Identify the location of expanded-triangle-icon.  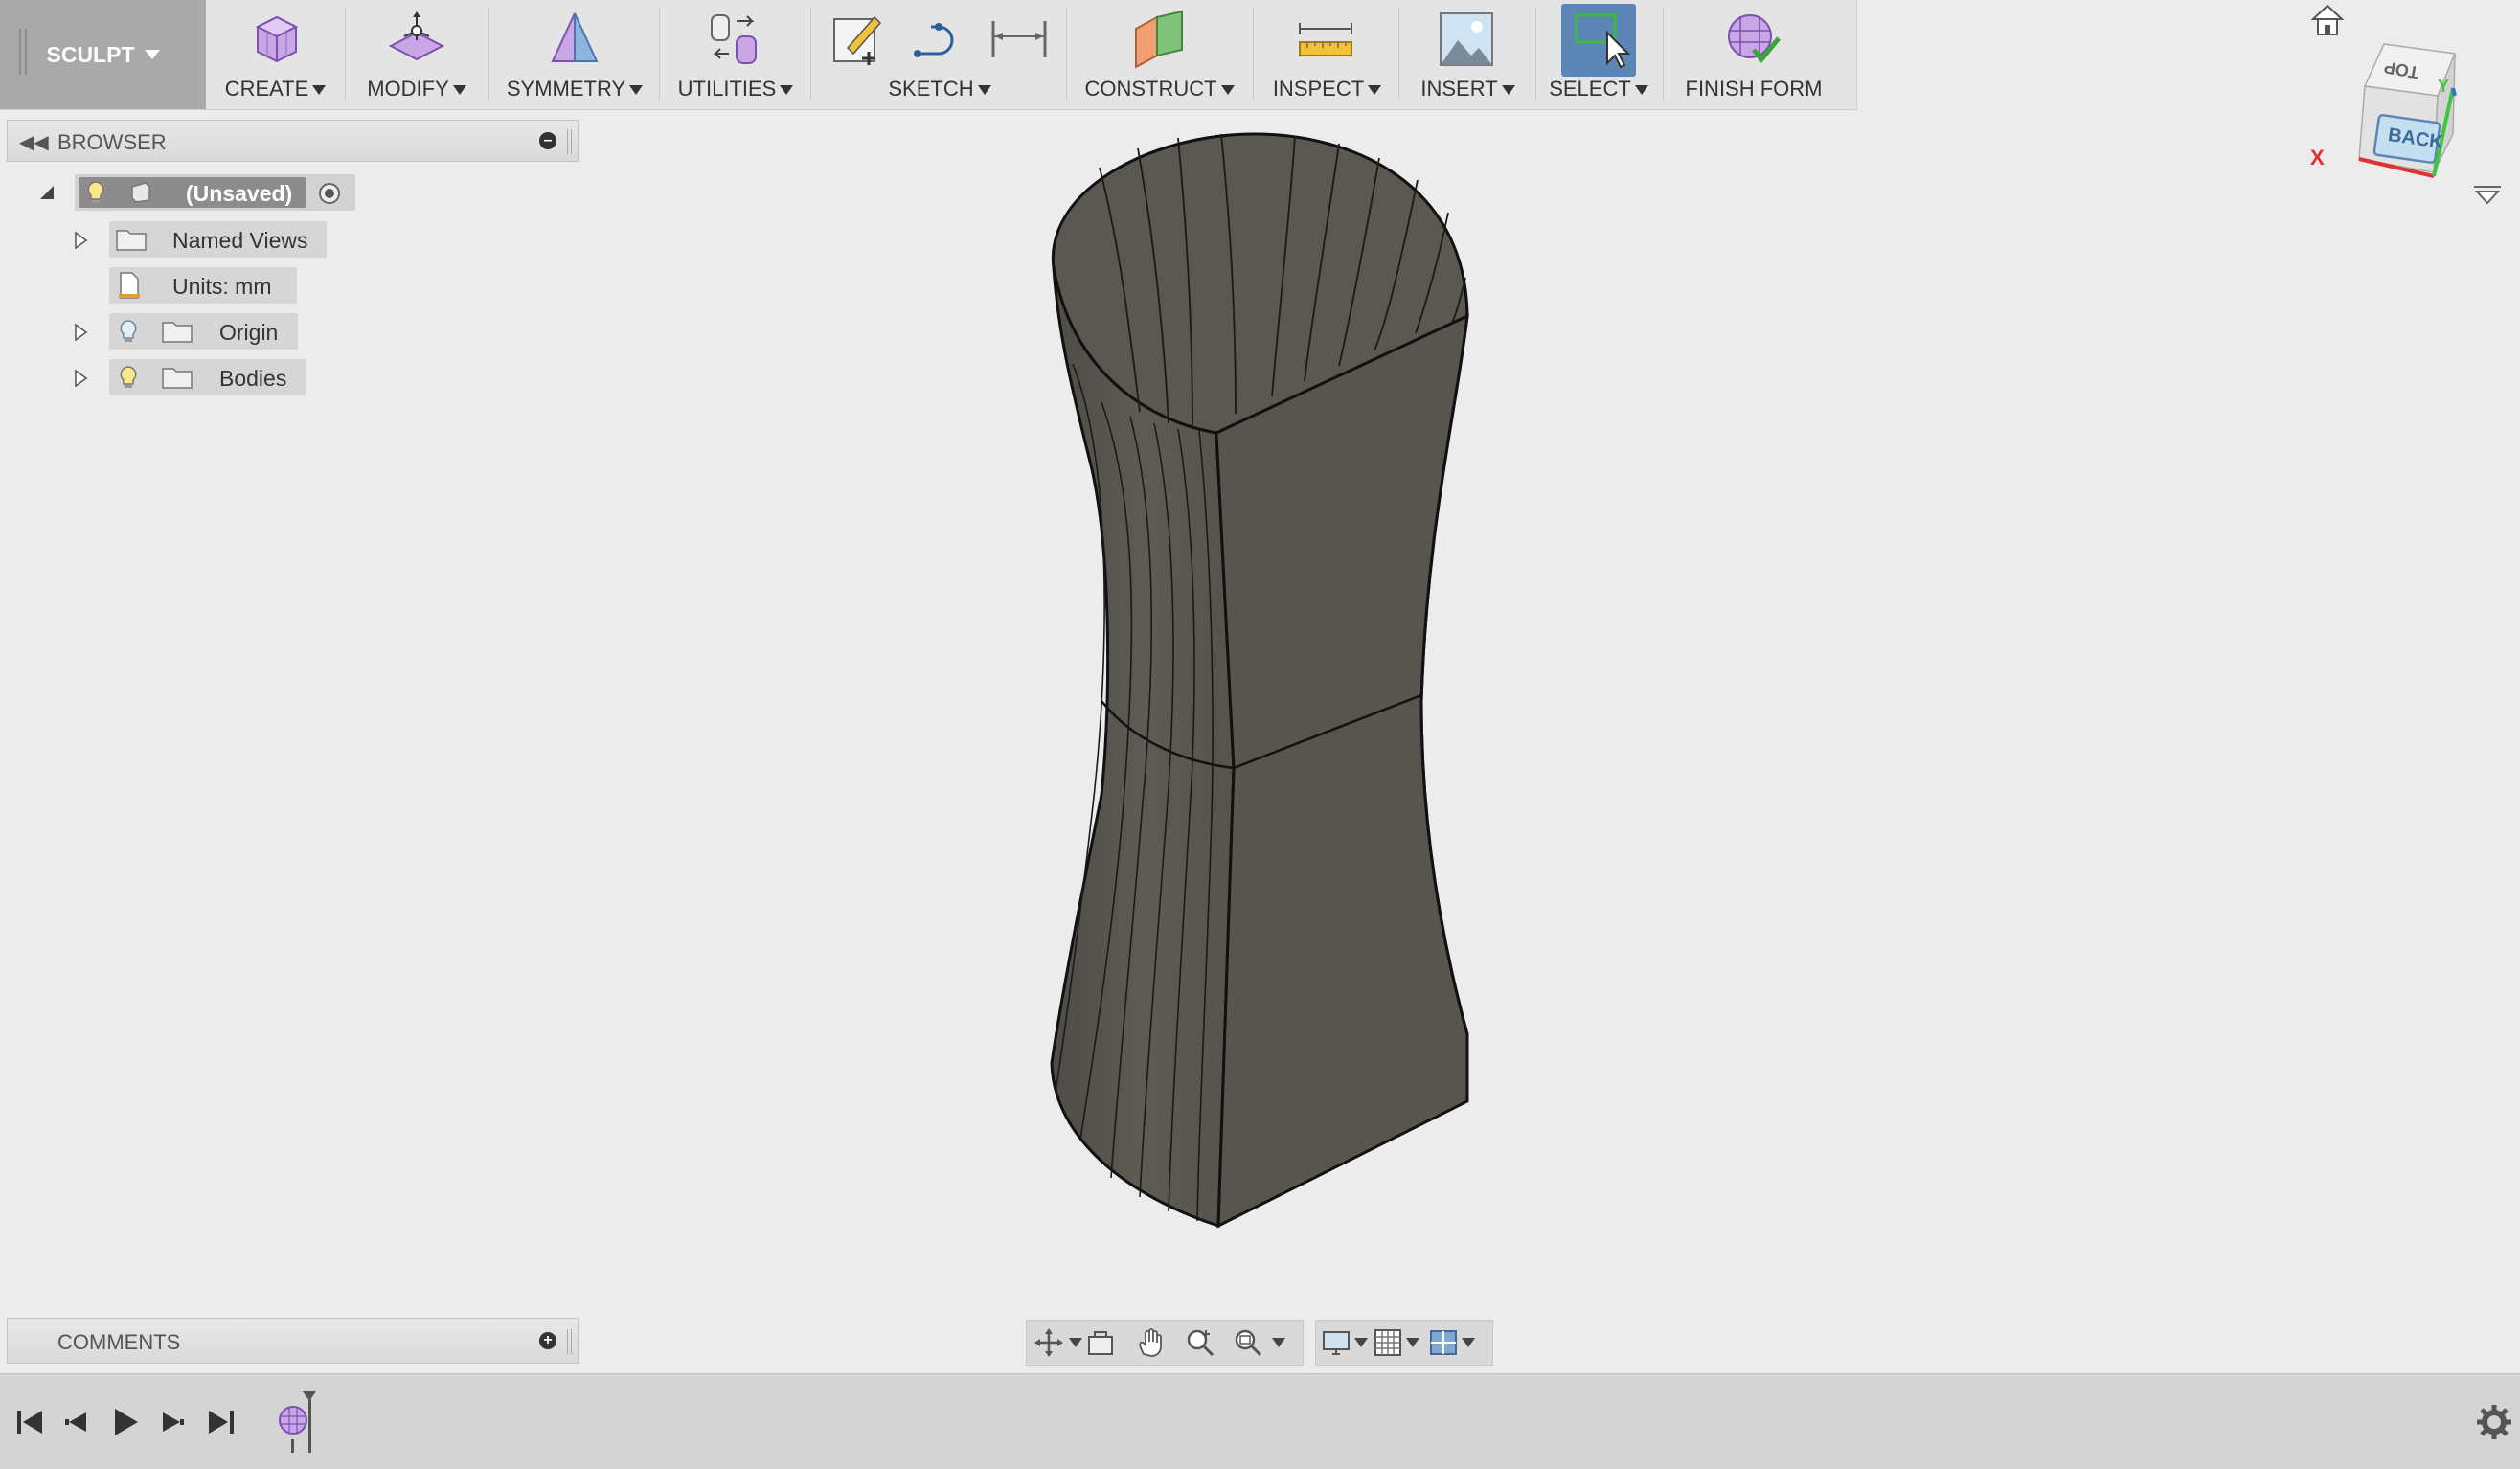
(47, 192).